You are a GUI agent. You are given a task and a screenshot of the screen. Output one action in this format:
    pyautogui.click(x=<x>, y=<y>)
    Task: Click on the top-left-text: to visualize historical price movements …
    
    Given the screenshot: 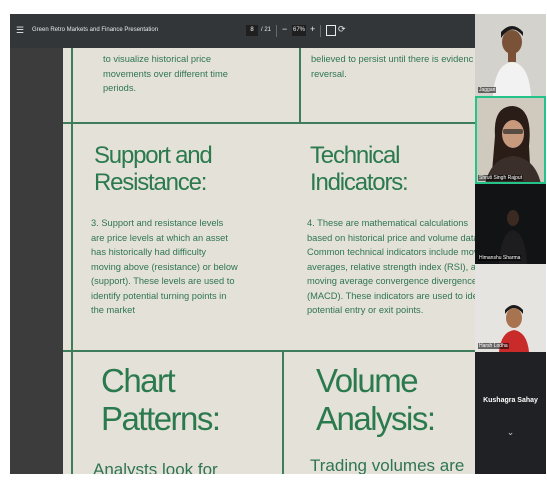 What is the action you would take?
    pyautogui.click(x=165, y=73)
    